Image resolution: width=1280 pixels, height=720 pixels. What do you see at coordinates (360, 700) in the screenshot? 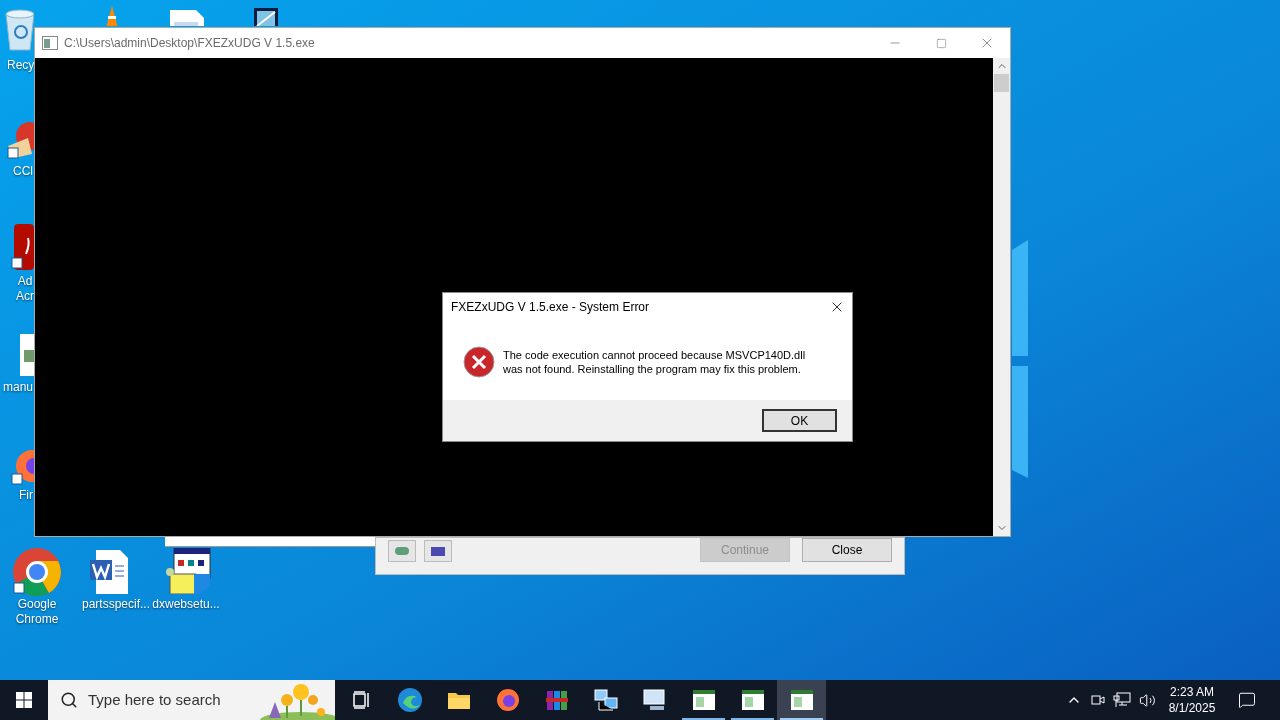
I see `task-view-icon` at bounding box center [360, 700].